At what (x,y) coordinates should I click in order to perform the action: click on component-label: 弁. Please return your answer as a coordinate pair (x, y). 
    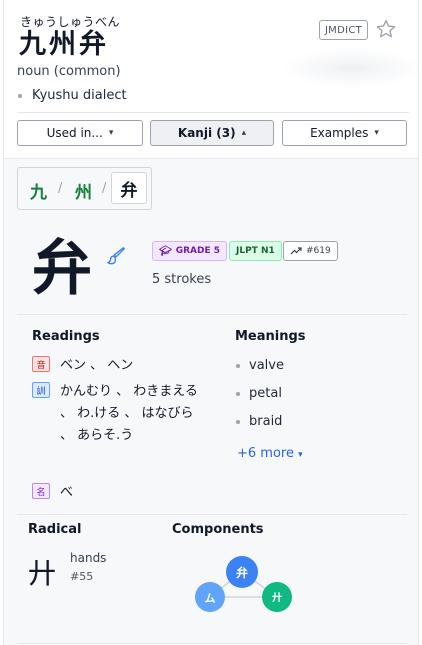
    Looking at the image, I should click on (242, 572).